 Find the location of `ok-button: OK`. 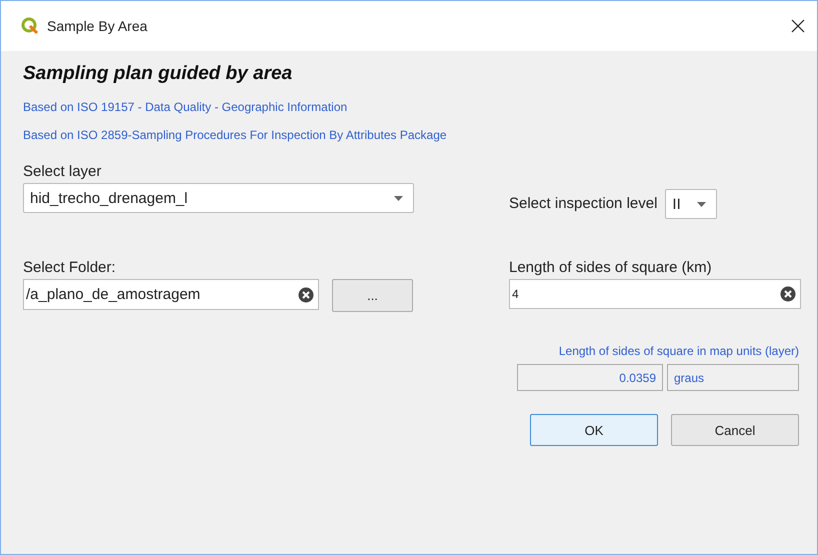

ok-button: OK is located at coordinates (594, 430).